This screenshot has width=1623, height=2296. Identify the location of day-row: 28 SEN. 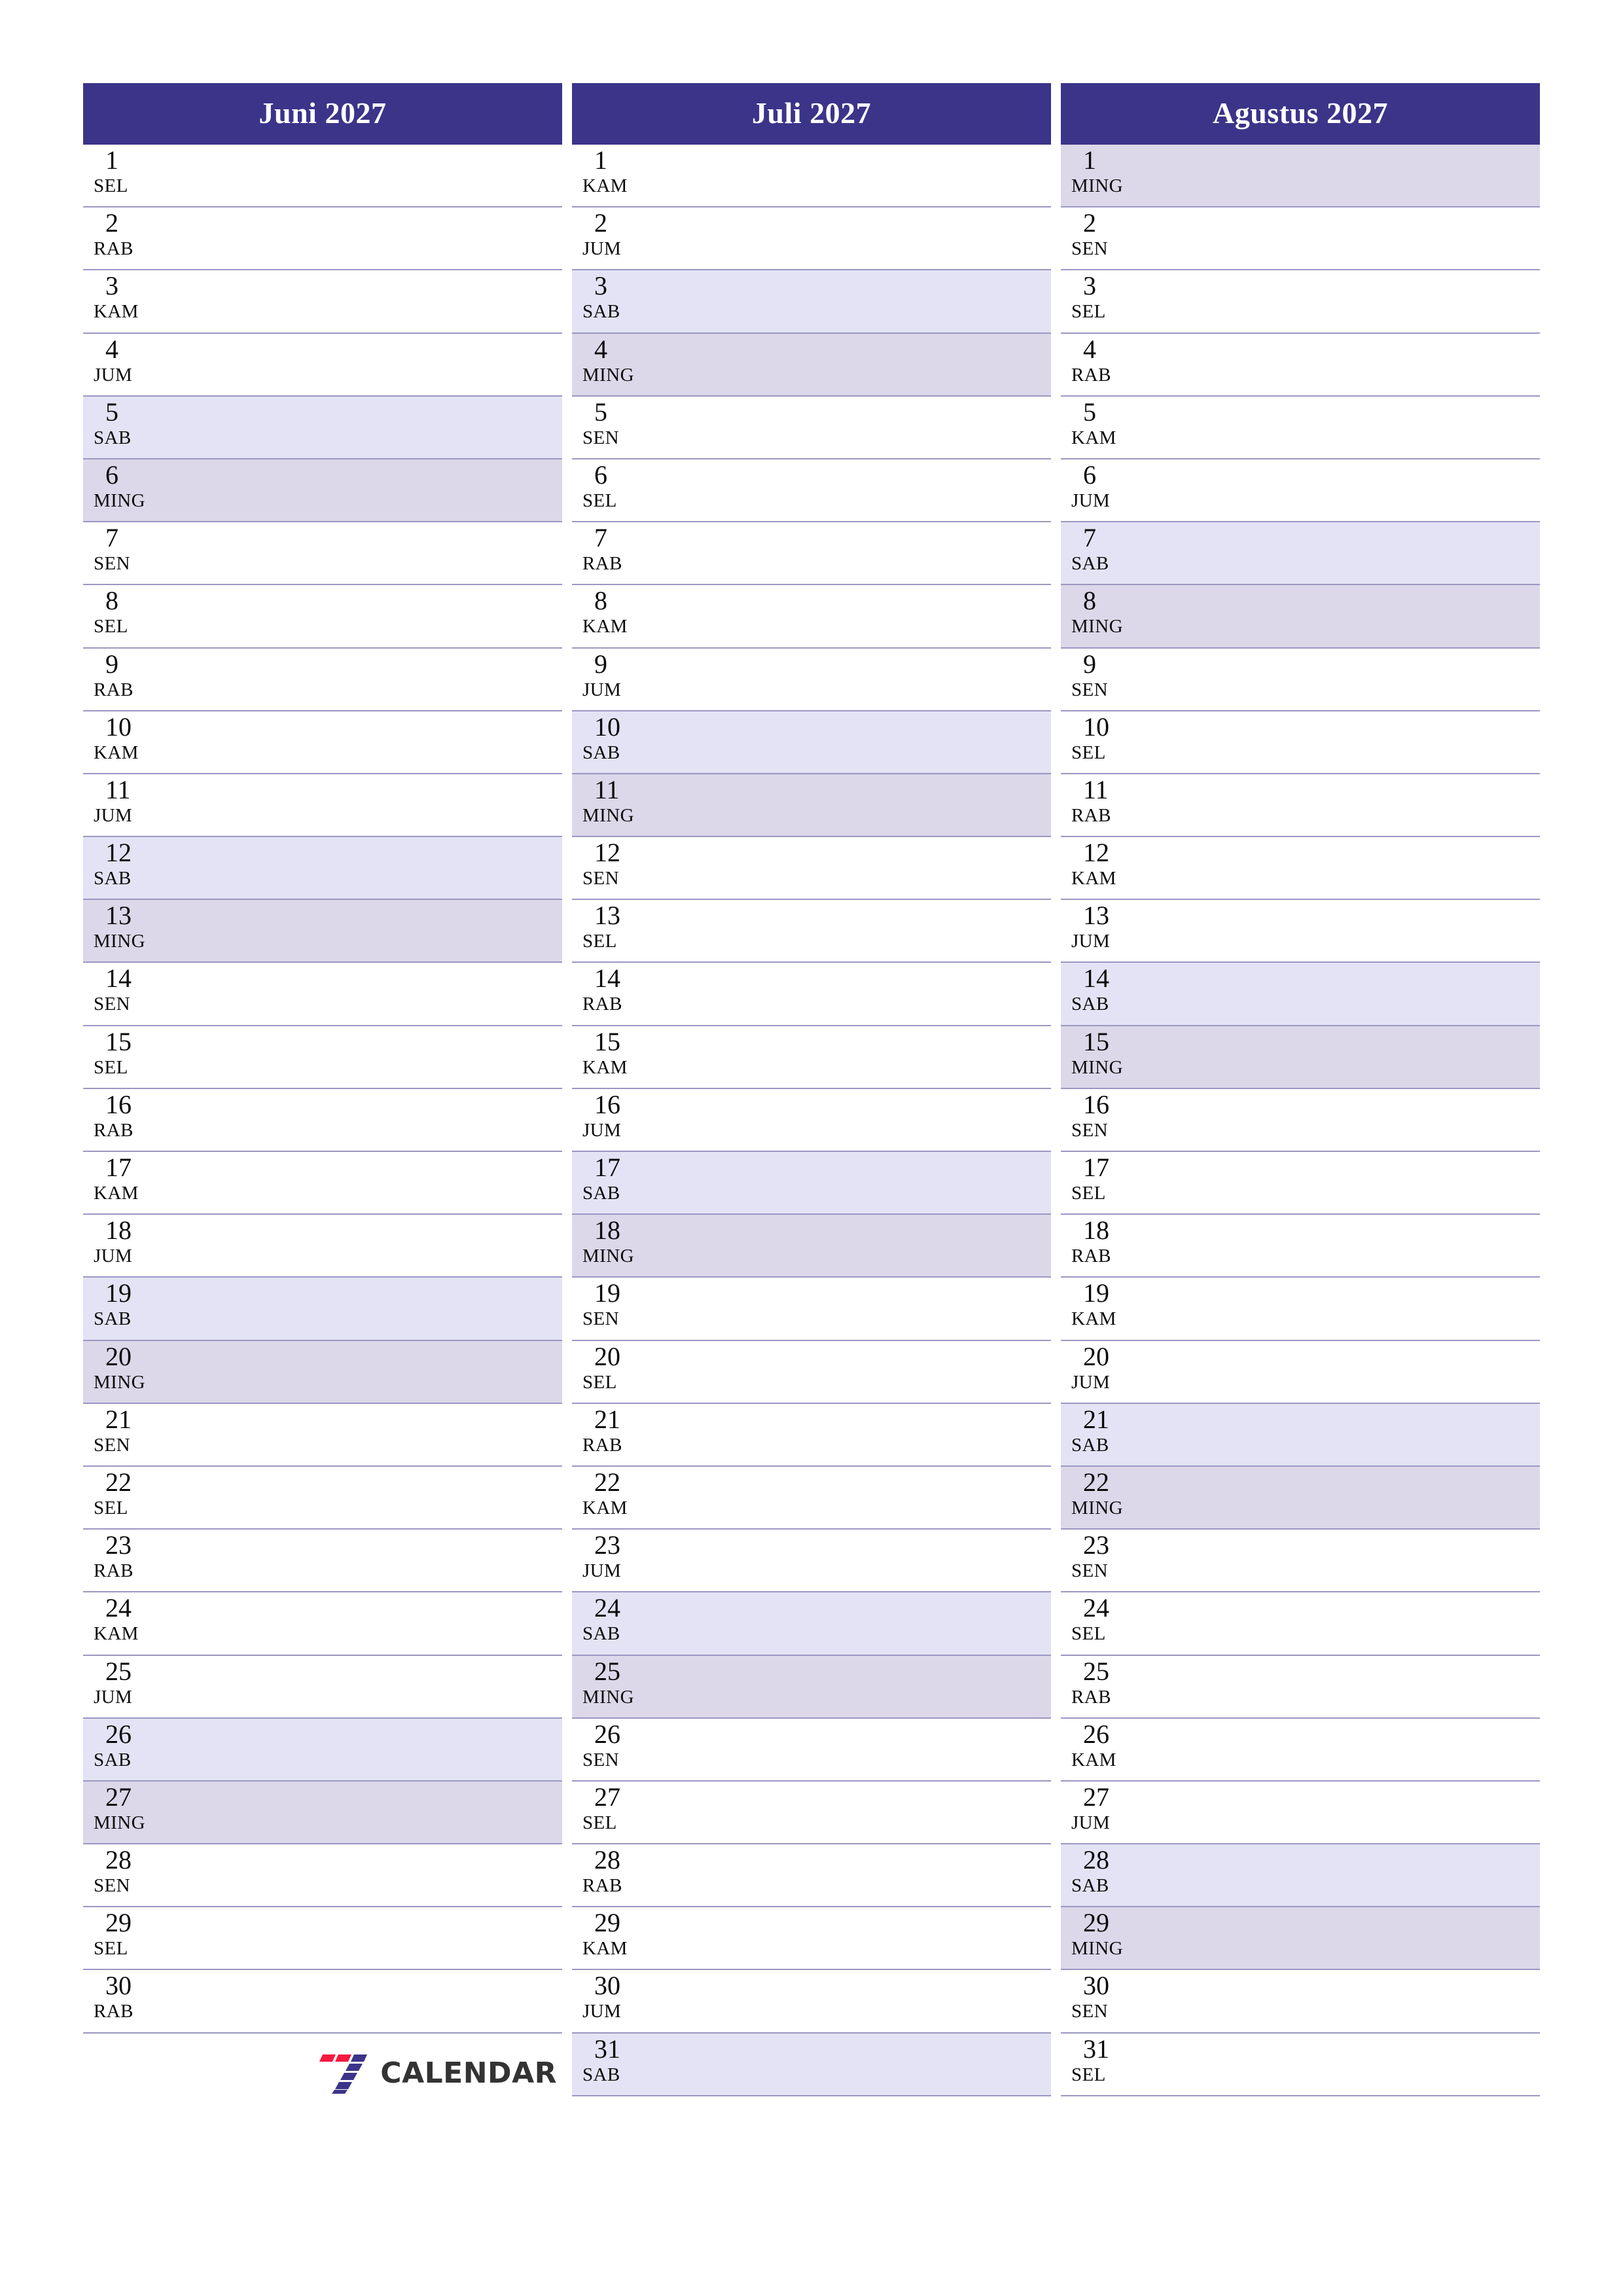
(322, 1876).